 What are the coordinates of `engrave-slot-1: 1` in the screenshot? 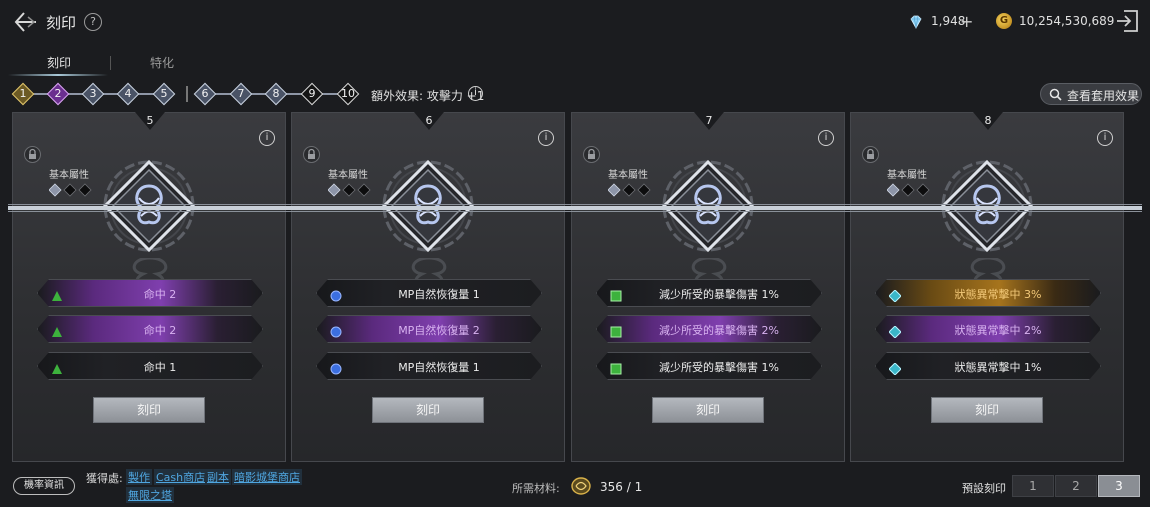 It's located at (23, 94).